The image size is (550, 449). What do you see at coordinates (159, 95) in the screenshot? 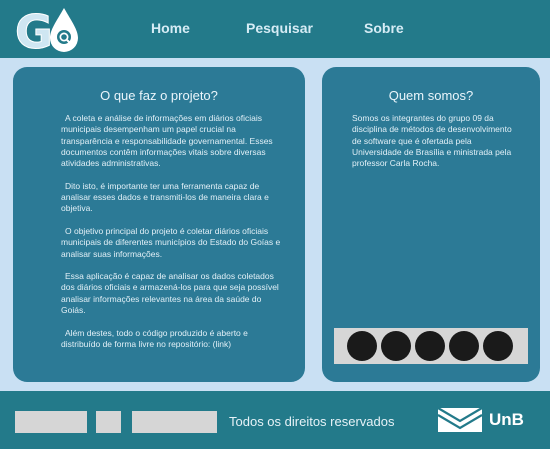
I see `project-title: O que faz o projeto?` at bounding box center [159, 95].